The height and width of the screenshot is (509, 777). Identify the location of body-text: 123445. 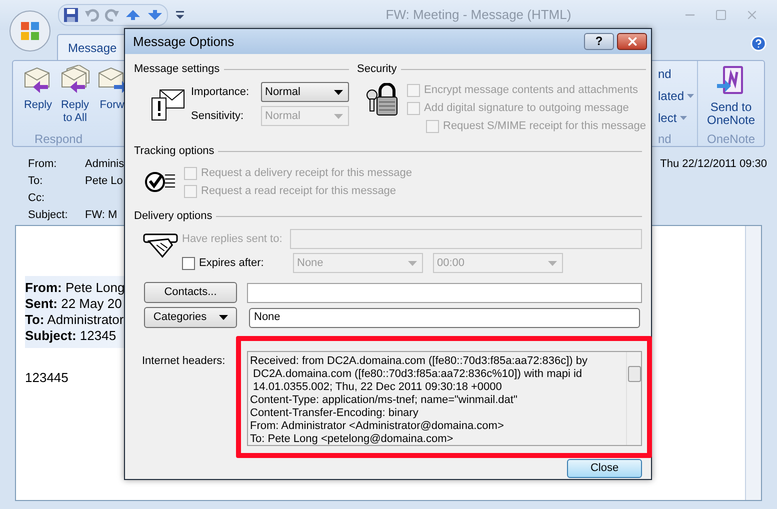
(46, 378).